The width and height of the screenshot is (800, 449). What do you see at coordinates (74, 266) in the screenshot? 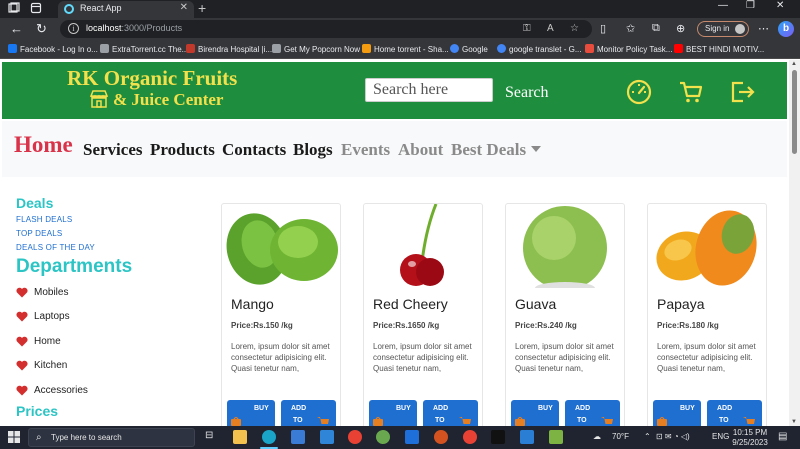
I see `departments-heading: Departments` at bounding box center [74, 266].